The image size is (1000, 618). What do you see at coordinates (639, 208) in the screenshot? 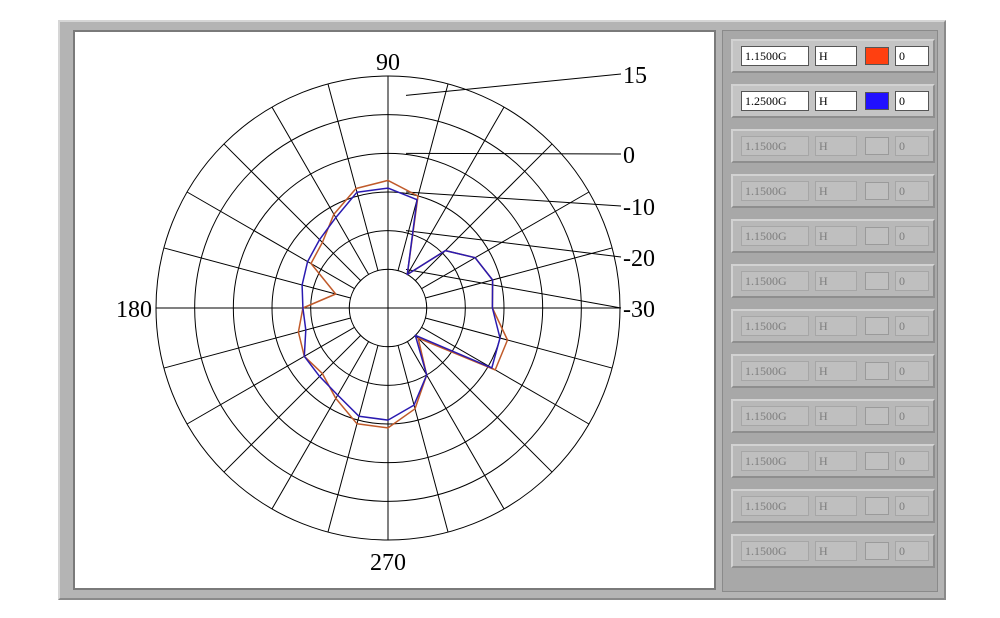
I see `radial-tick-label: -10` at bounding box center [639, 208].